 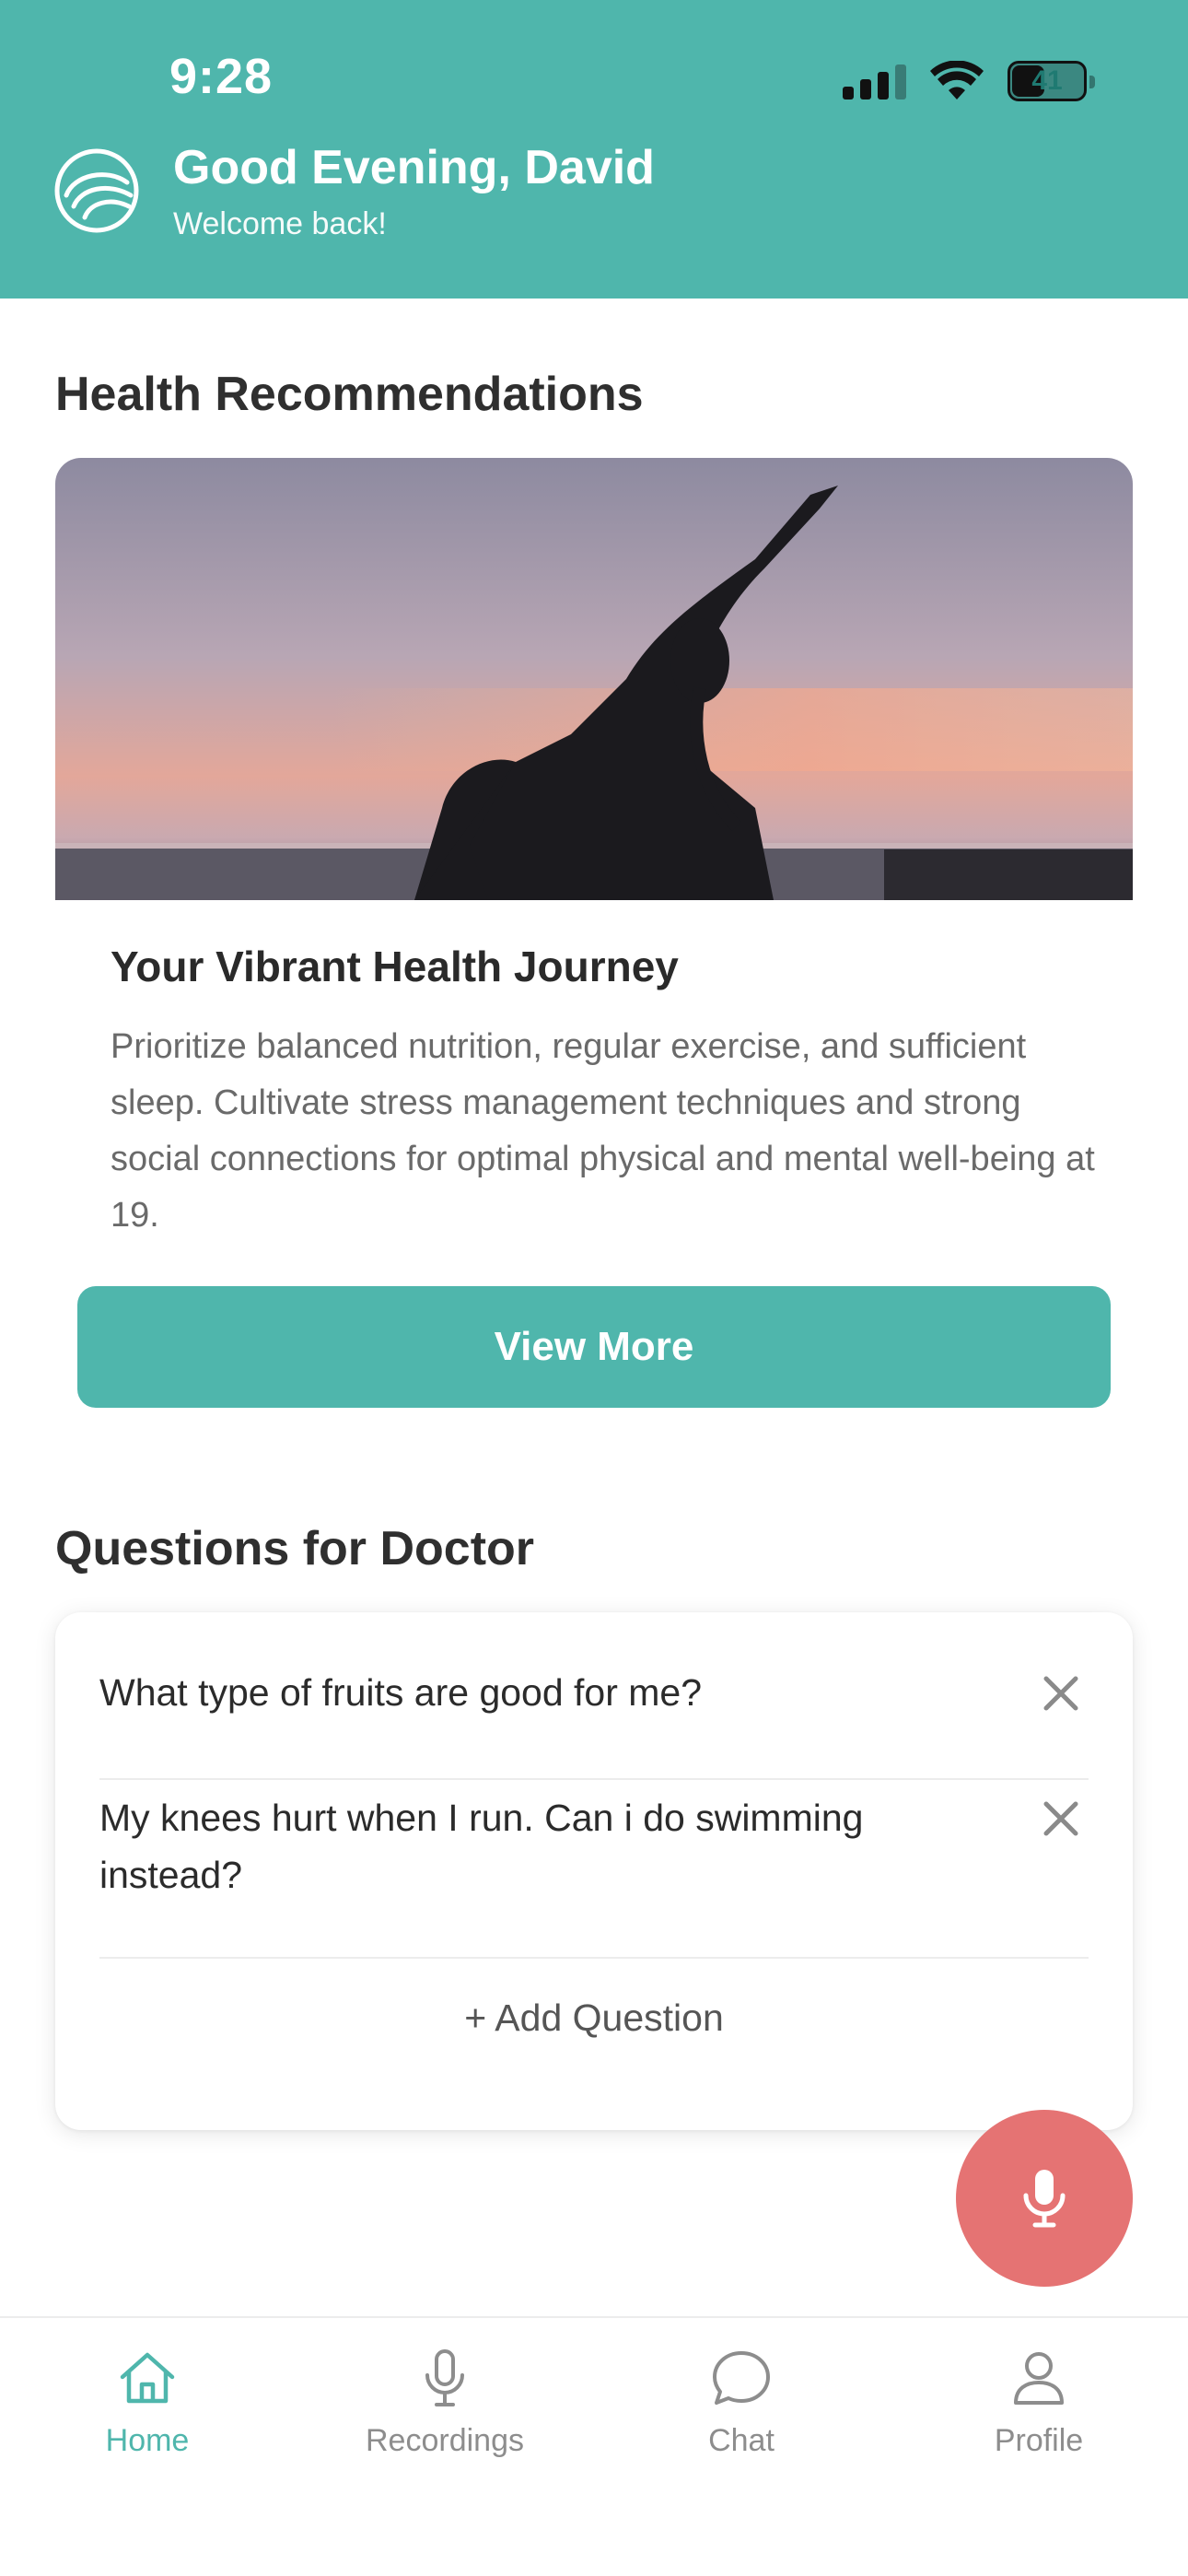 I want to click on tab-recordings-label: Recordings, so click(x=445, y=2440).